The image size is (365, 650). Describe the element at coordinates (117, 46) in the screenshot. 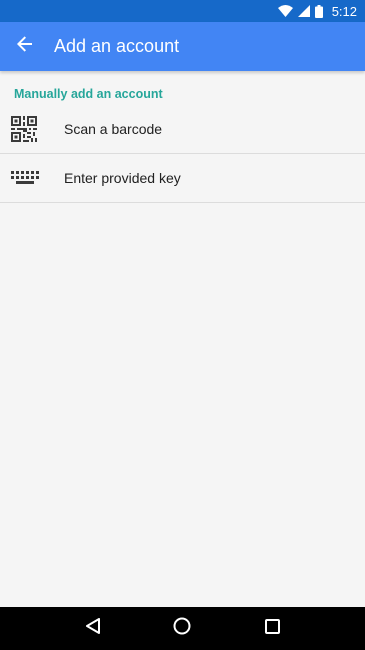

I see `page-title: Add an account` at that location.